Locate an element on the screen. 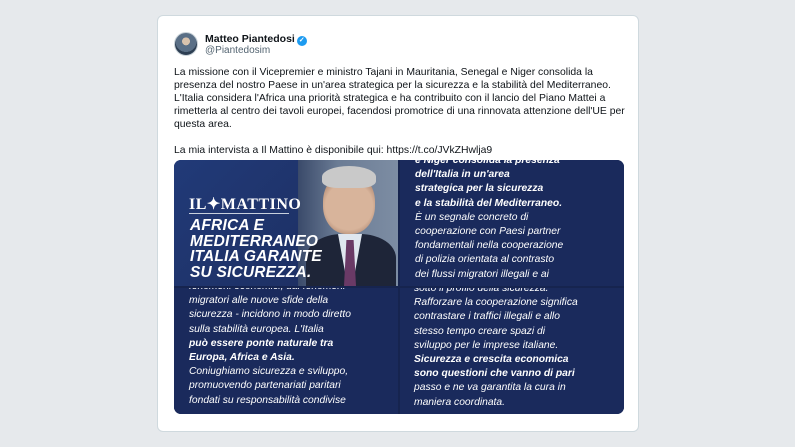  article-line: passo e ne va garantita la cura in is located at coordinates (490, 388).